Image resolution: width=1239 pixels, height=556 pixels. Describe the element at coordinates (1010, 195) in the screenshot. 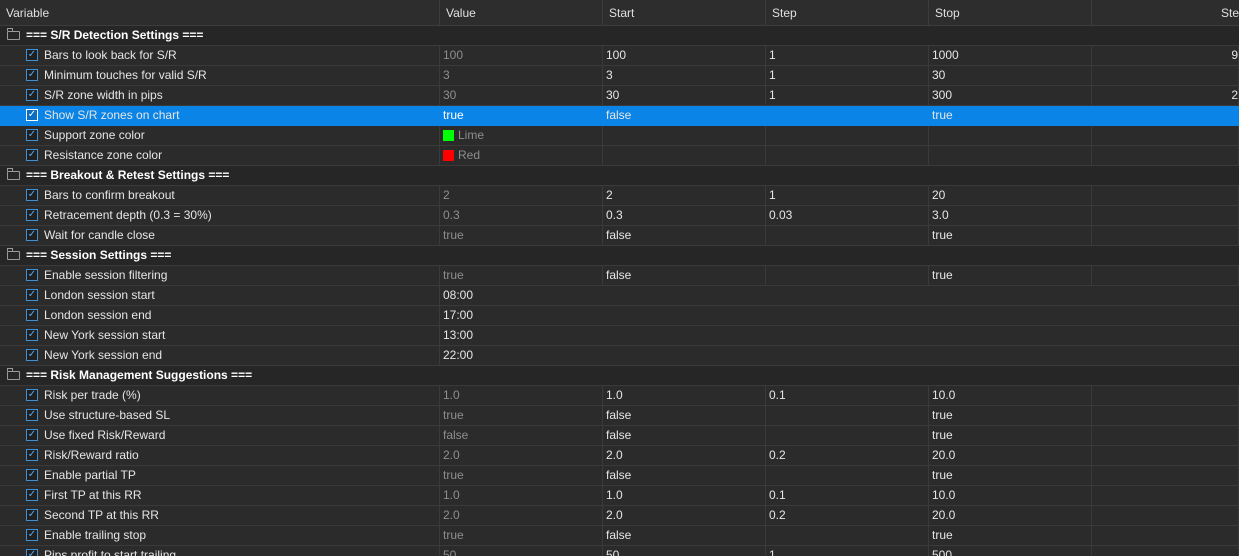

I see `stop-cell: 20` at that location.